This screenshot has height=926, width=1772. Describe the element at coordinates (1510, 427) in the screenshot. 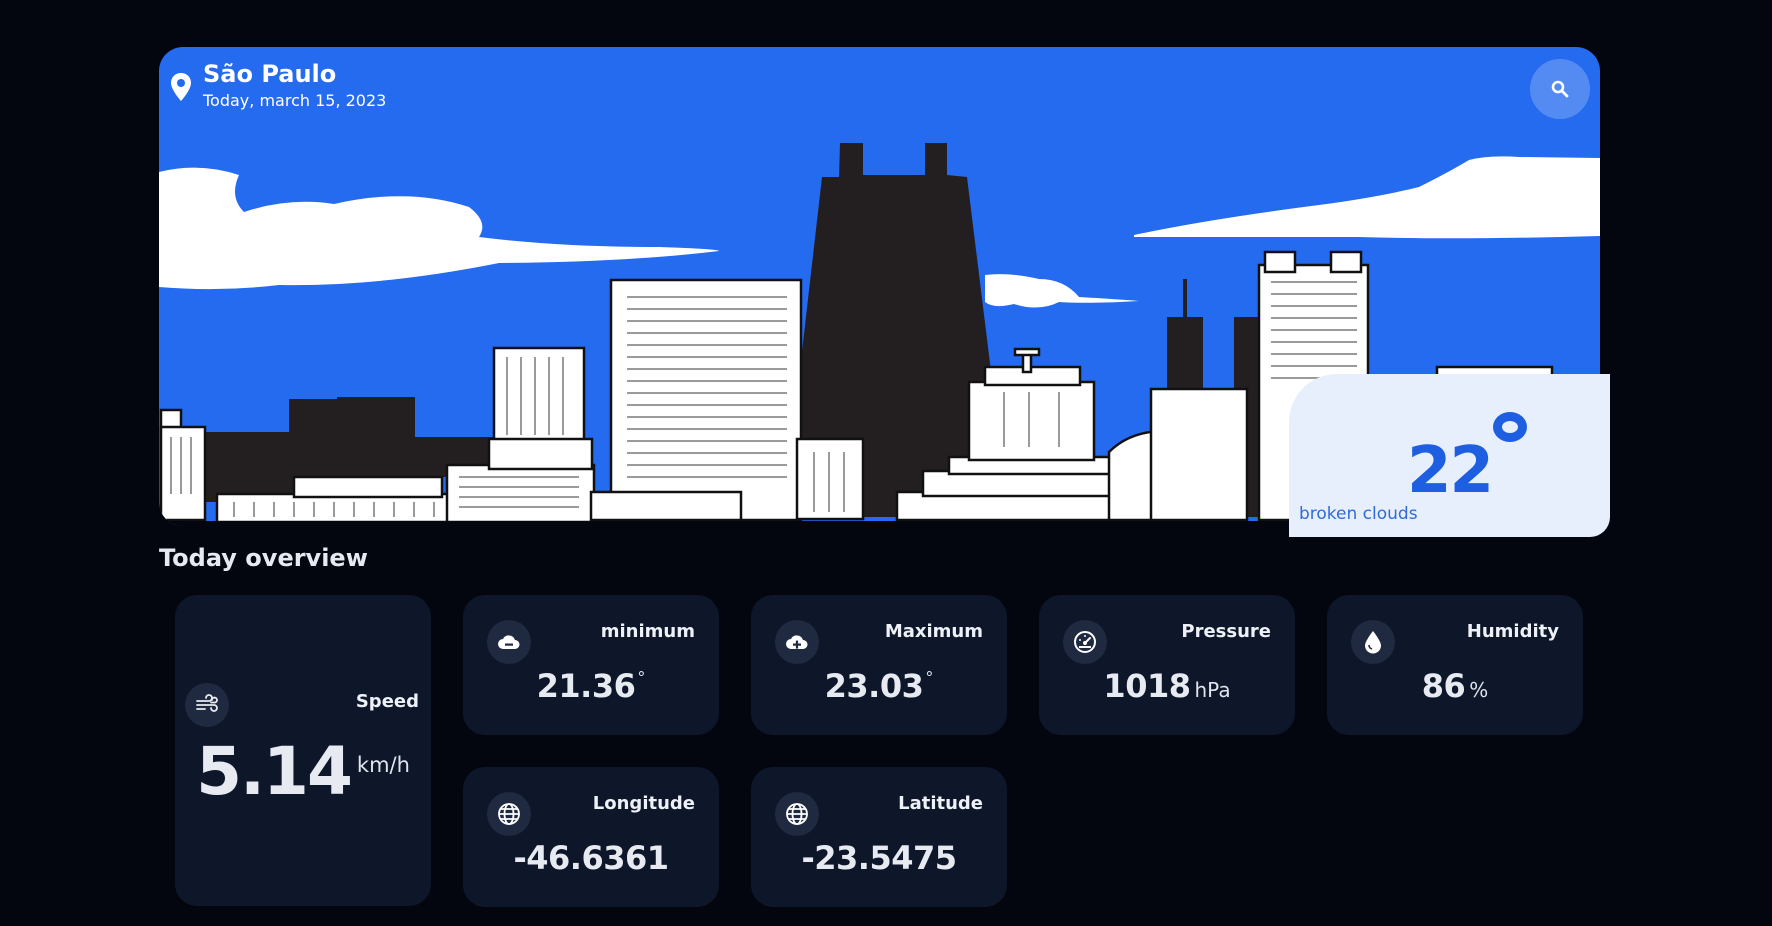

I see `degree-symbol` at that location.